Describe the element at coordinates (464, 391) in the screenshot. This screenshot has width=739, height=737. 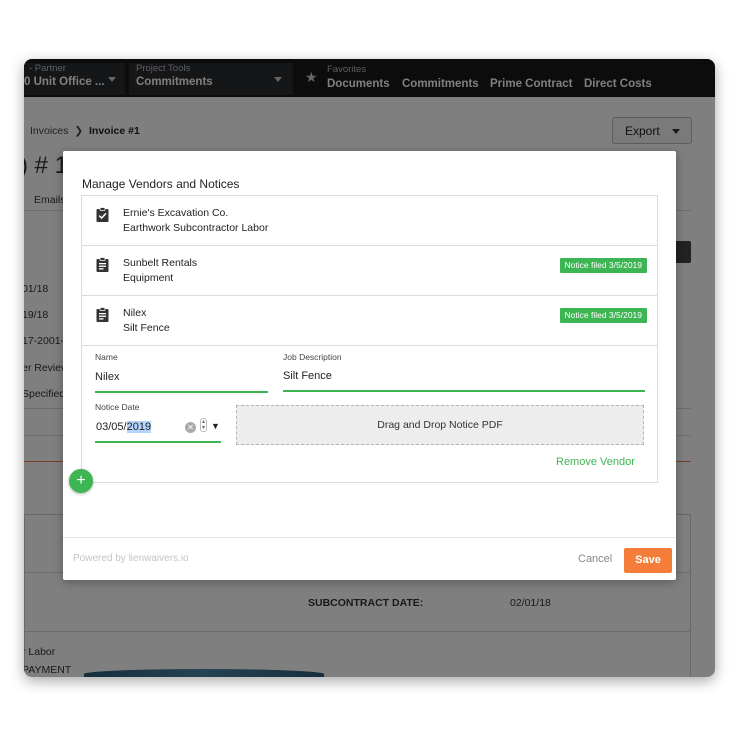
I see `job-description-underline` at that location.